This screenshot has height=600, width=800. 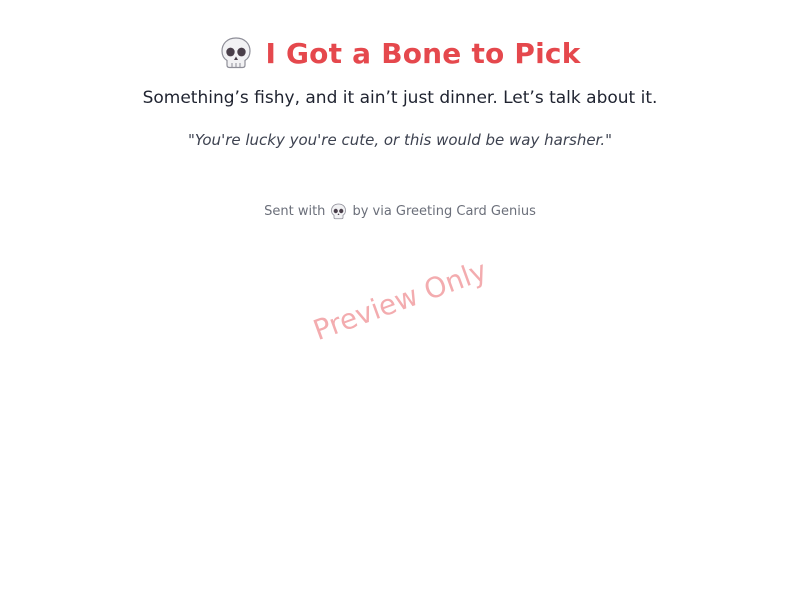 I want to click on card-footer: Sent with by via Greeting Card Genius, so click(x=400, y=211).